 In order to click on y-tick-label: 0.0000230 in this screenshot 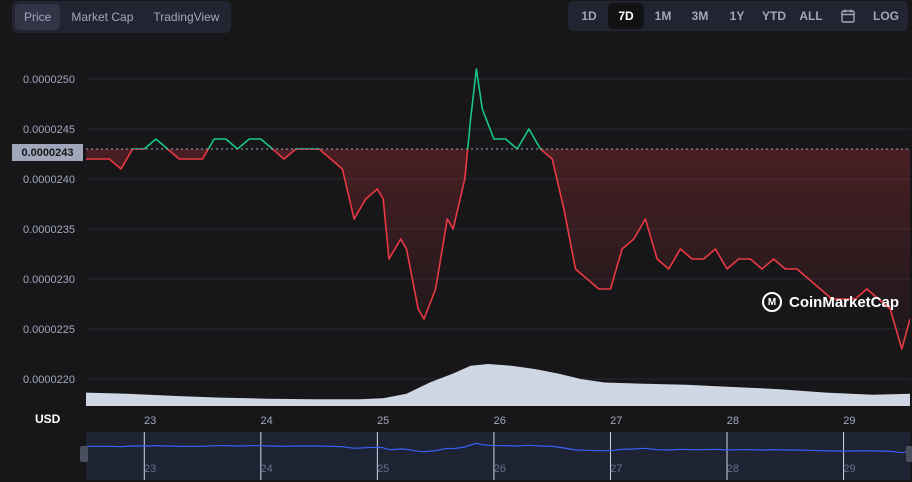, I will do `click(49, 280)`.